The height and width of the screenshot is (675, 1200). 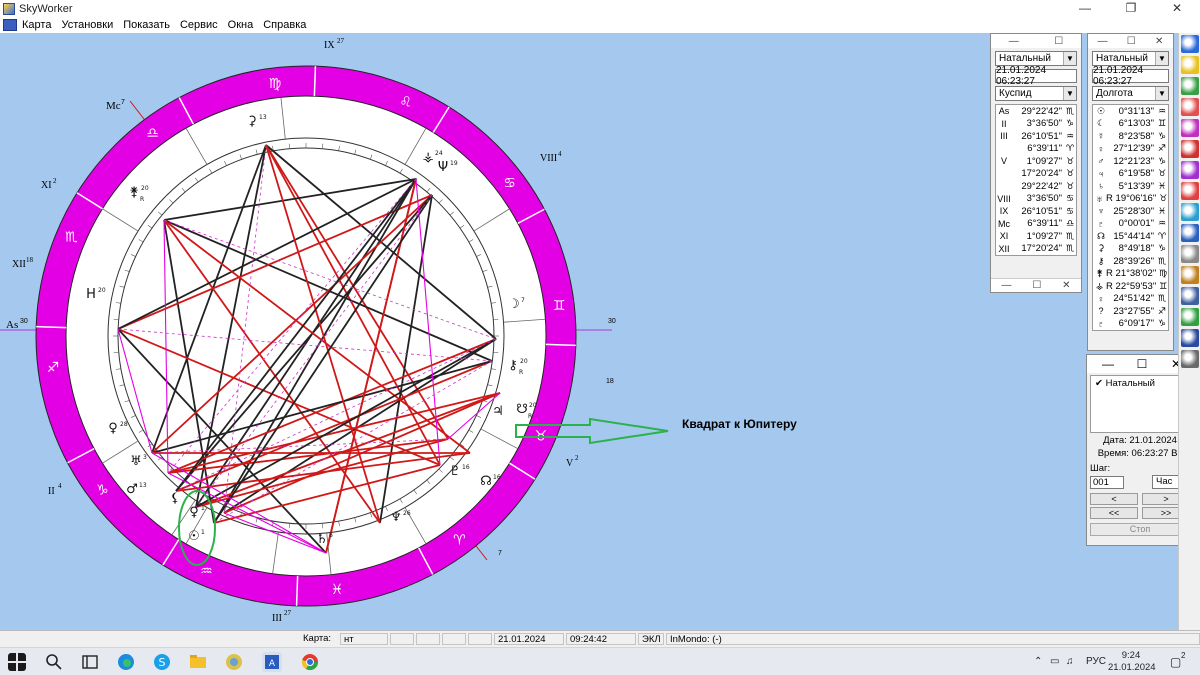 I want to click on planet-row: ♃ 6°19'58" ♉, so click(x=1130, y=174).